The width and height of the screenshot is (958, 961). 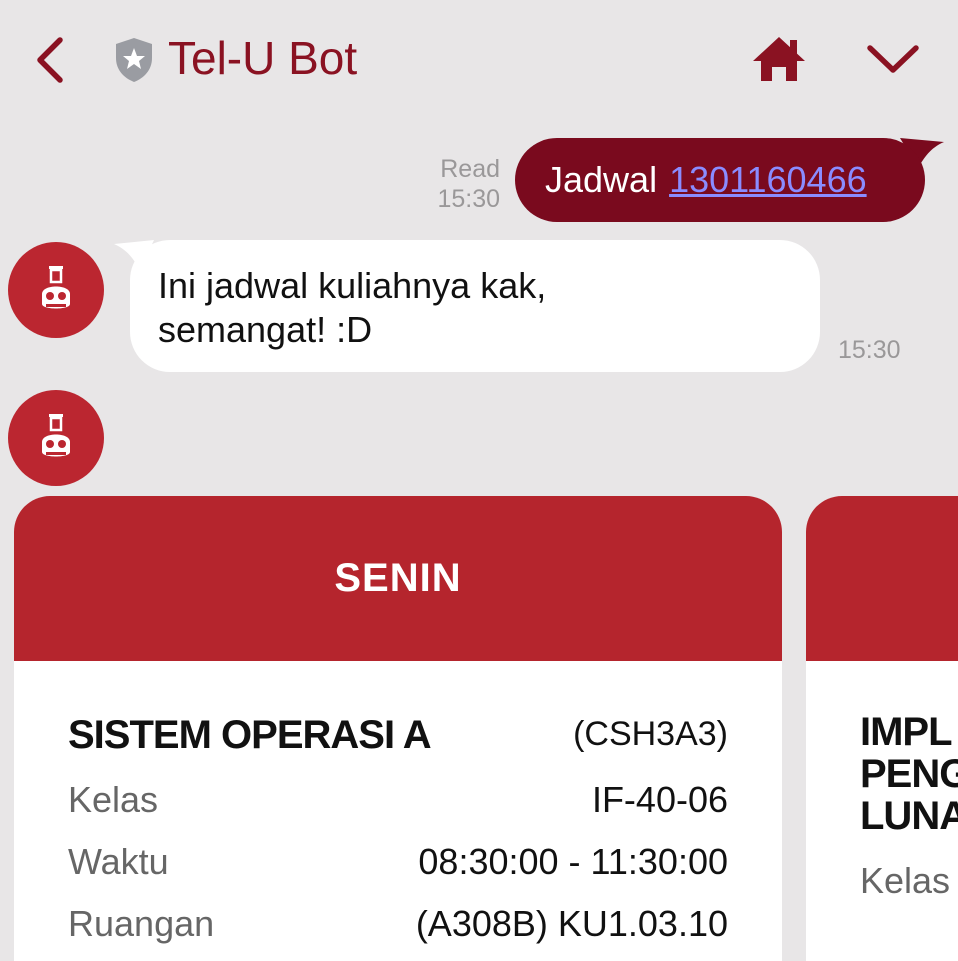 I want to click on bot-message-bubble: Ini jadwal kuliahnya kak, semangat! :D, so click(x=475, y=306).